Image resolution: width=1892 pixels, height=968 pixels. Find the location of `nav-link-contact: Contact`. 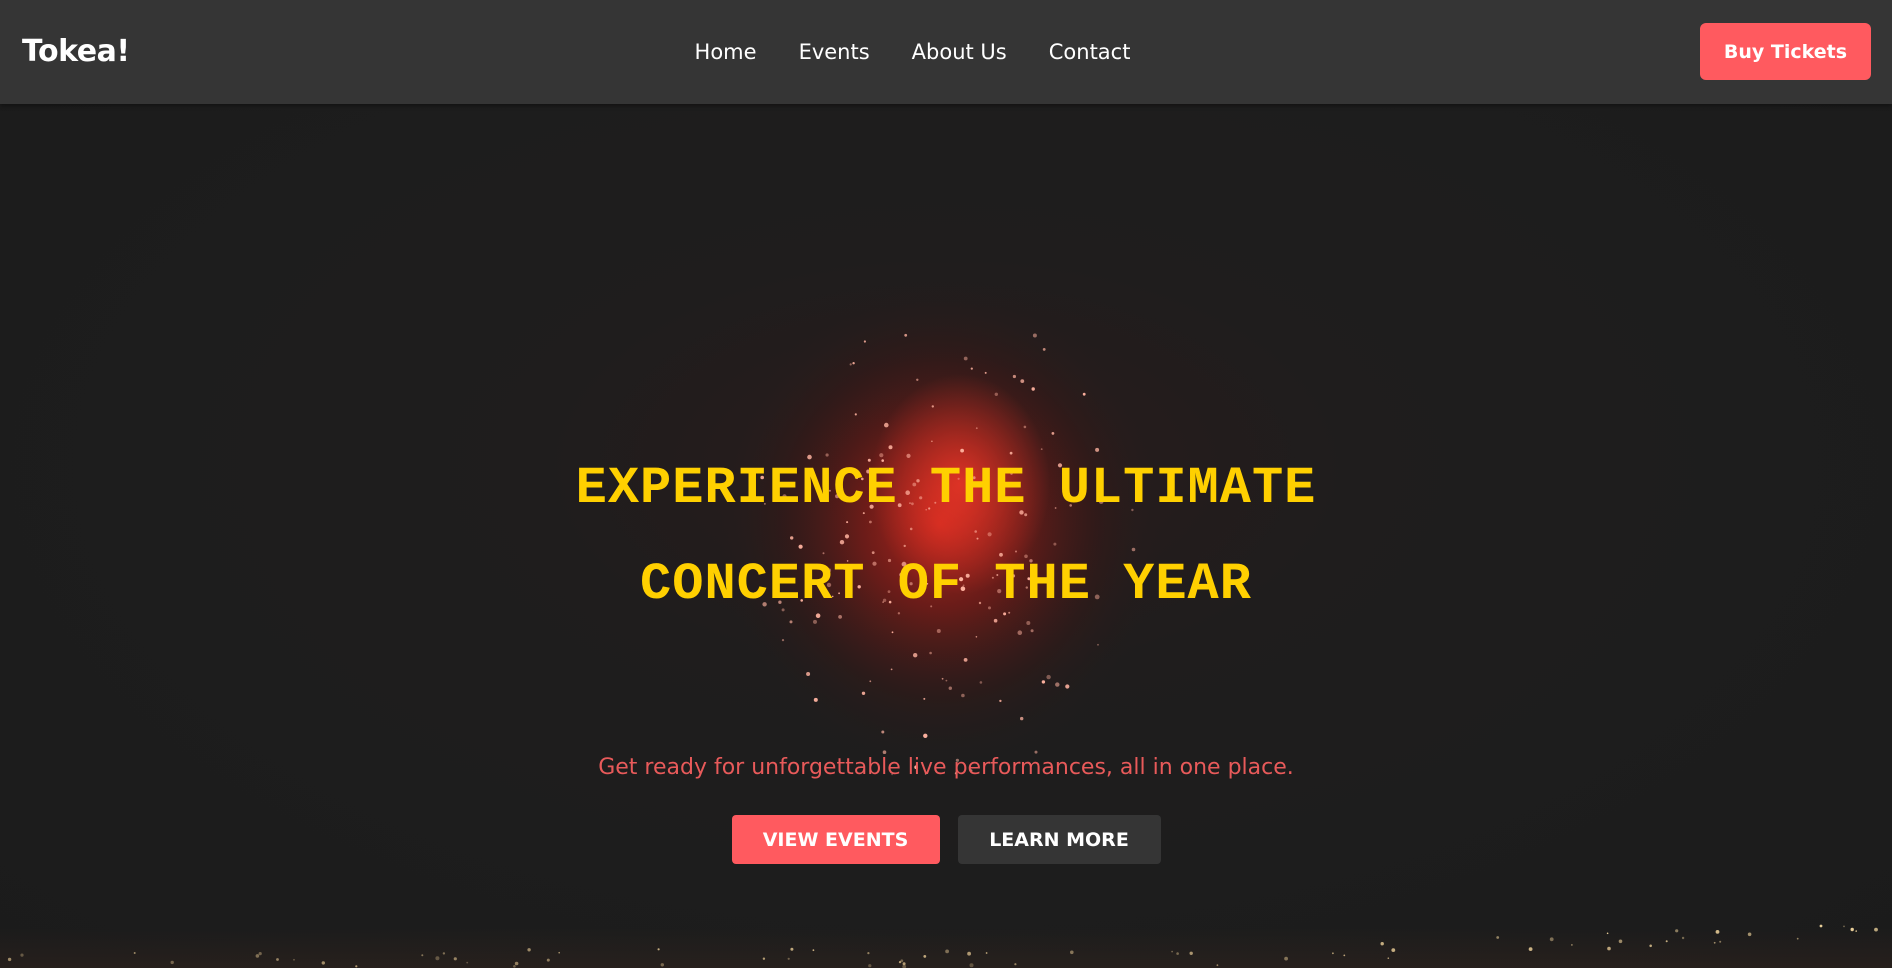

nav-link-contact: Contact is located at coordinates (1090, 52).